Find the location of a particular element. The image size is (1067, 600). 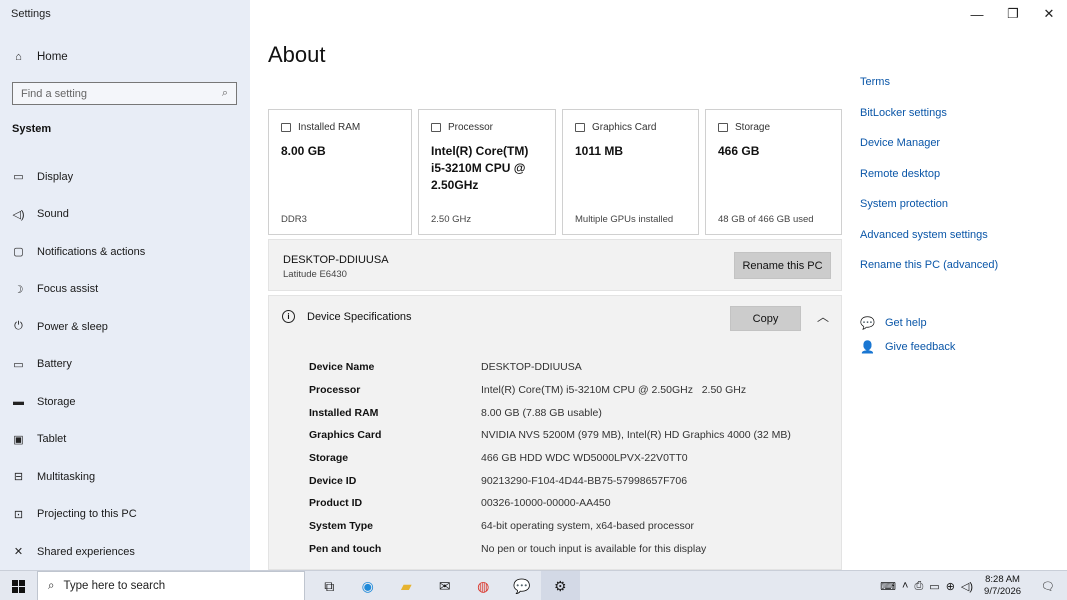

spec-row: Storage 466 GB HDD WDC WD5000LPVX-22V0TT0 is located at coordinates (550, 458).